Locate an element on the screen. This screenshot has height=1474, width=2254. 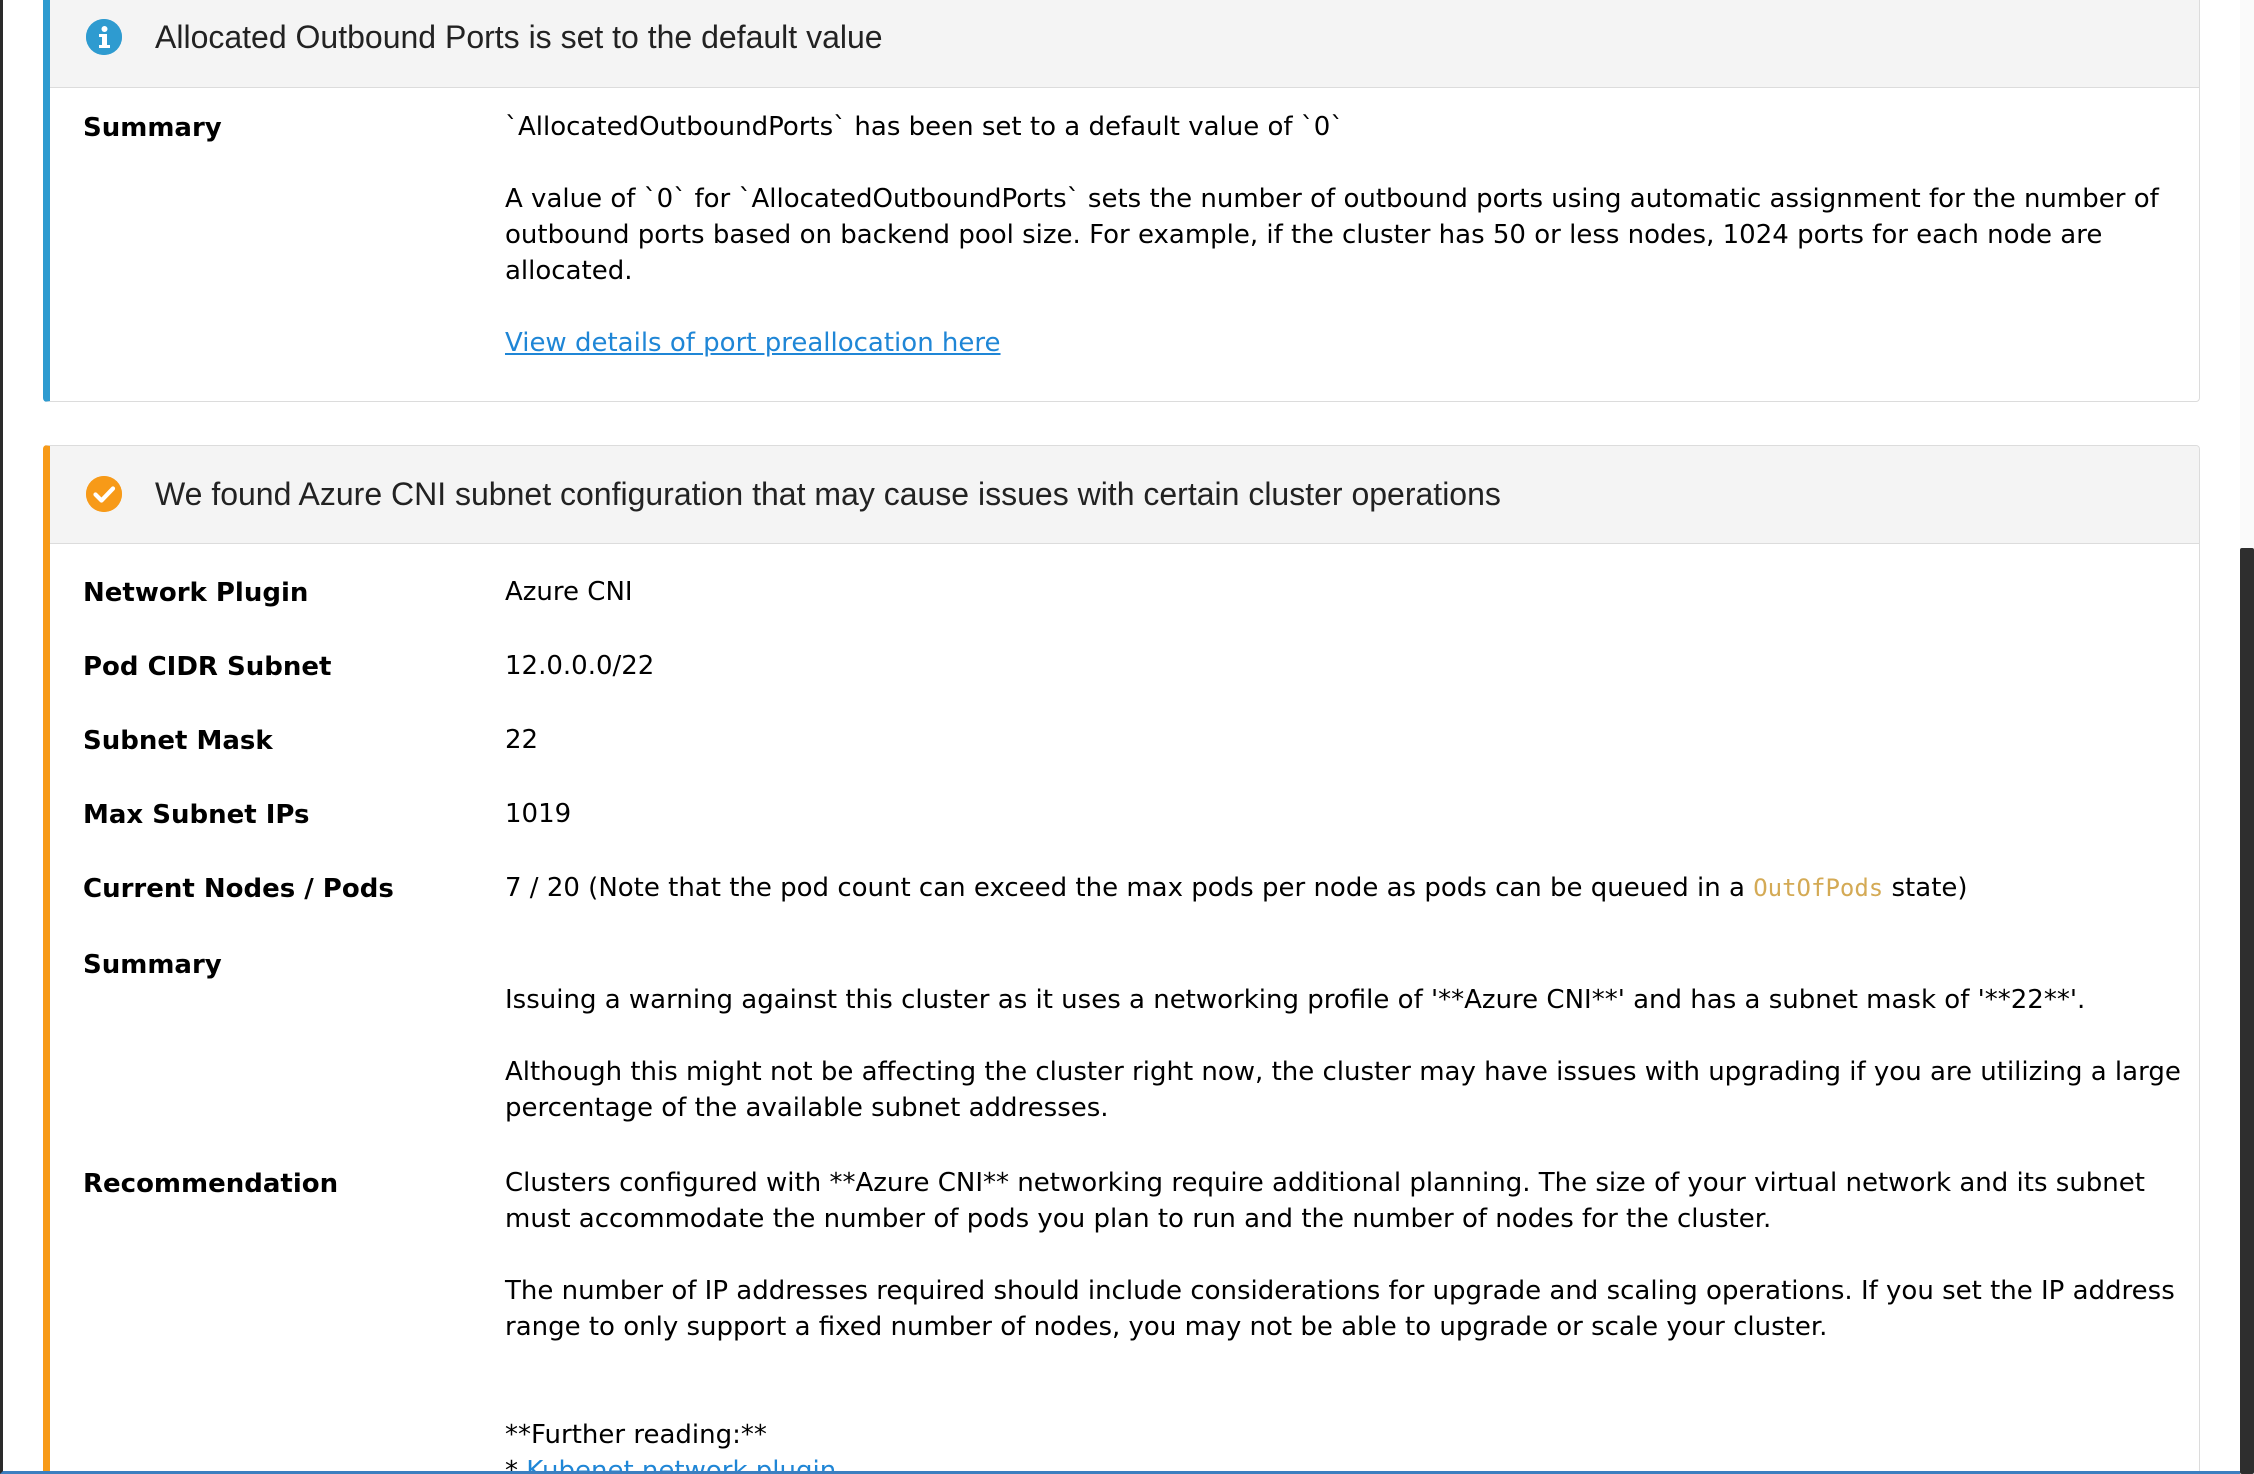
info-circle-icon is located at coordinates (104, 37).